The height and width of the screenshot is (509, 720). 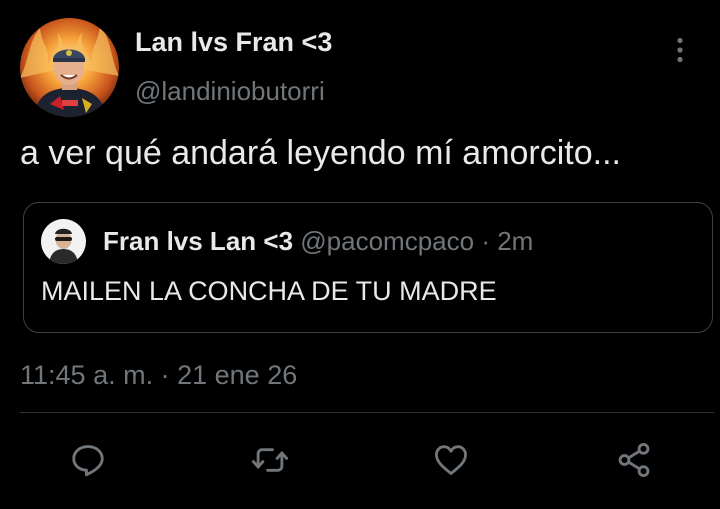 I want to click on quoted-tweet-header: Fran lvs Lan <3 @pacomcpaco · 2m, so click(x=318, y=241).